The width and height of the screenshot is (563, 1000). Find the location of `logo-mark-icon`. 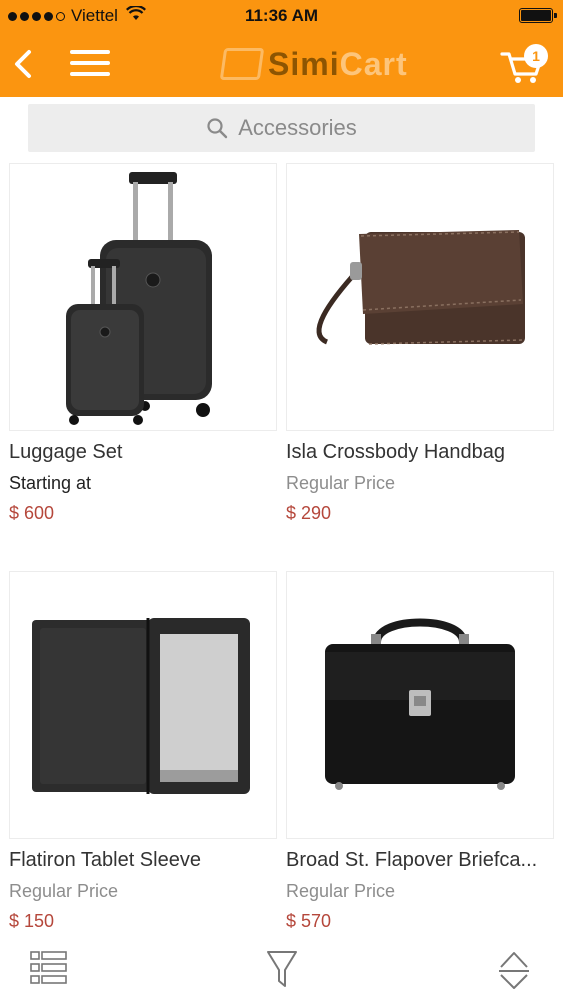

logo-mark-icon is located at coordinates (242, 64).